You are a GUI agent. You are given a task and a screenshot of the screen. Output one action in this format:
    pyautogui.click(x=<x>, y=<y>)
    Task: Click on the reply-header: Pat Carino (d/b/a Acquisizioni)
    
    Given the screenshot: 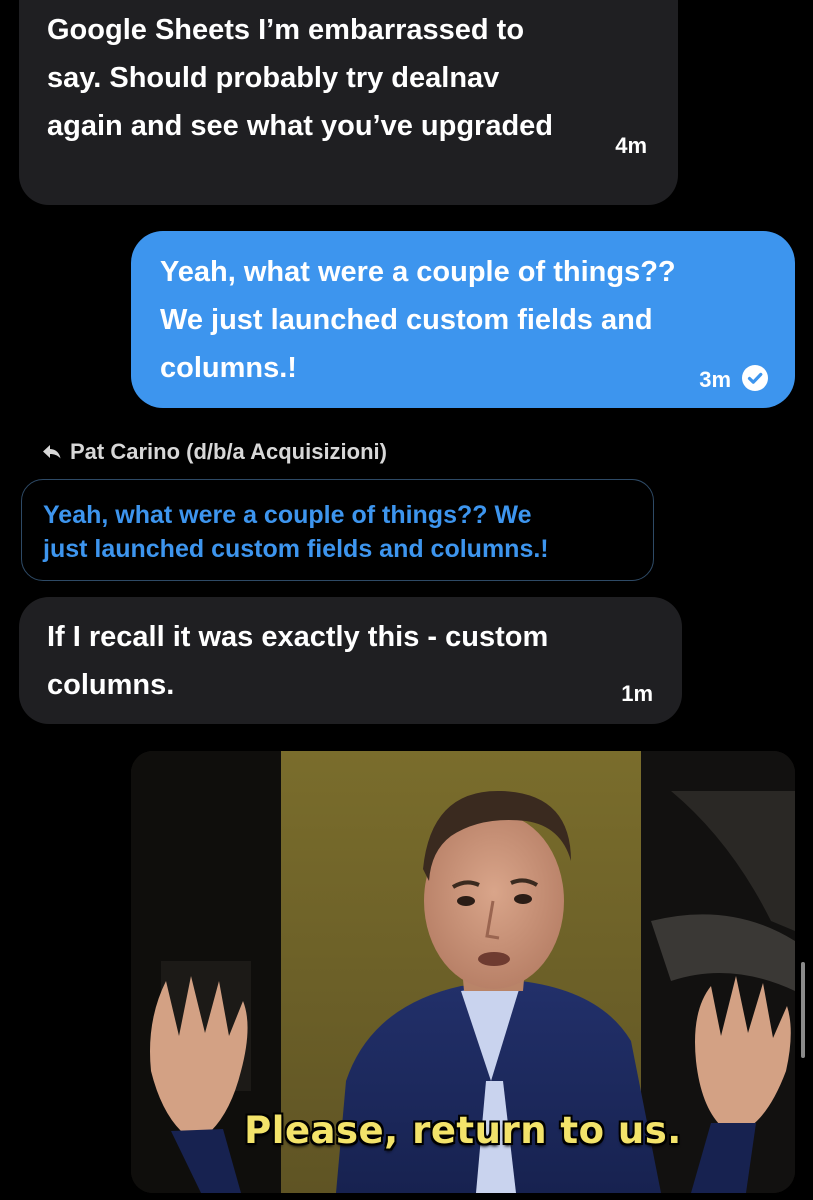 What is the action you would take?
    pyautogui.click(x=214, y=452)
    